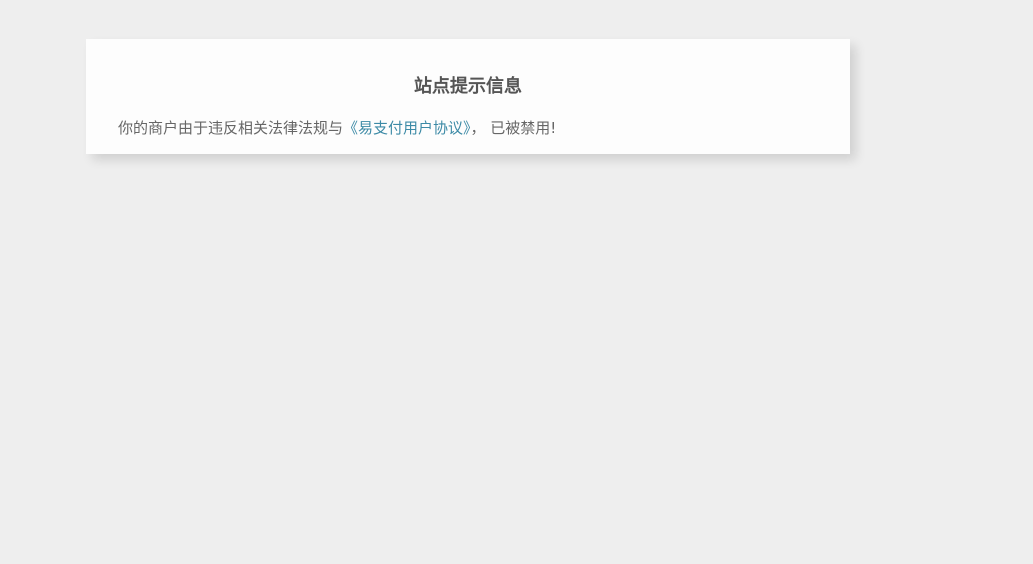  I want to click on user-agreement-link: 《易支付用户协议》, so click(407, 128).